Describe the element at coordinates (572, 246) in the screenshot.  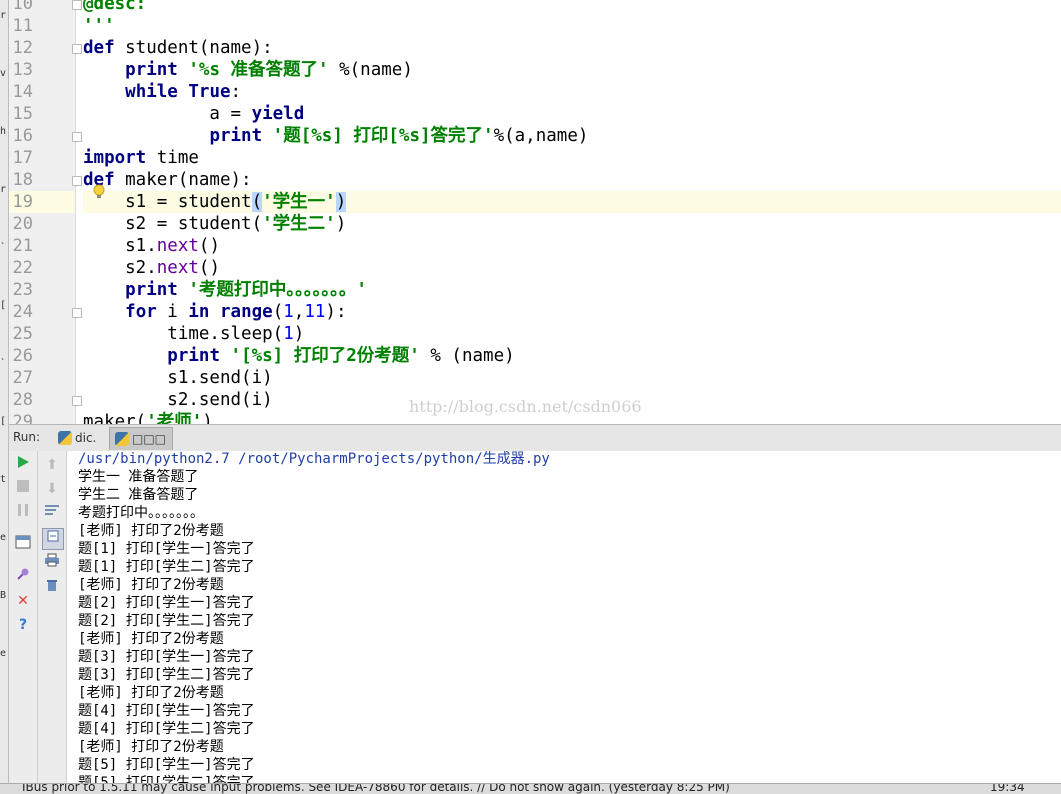
I see `code-line: s1.next()` at that location.